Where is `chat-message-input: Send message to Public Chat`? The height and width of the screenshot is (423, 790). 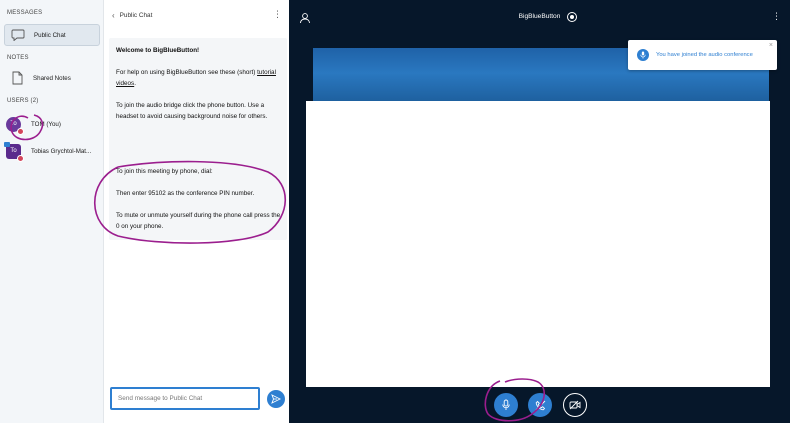 chat-message-input: Send message to Public Chat is located at coordinates (185, 398).